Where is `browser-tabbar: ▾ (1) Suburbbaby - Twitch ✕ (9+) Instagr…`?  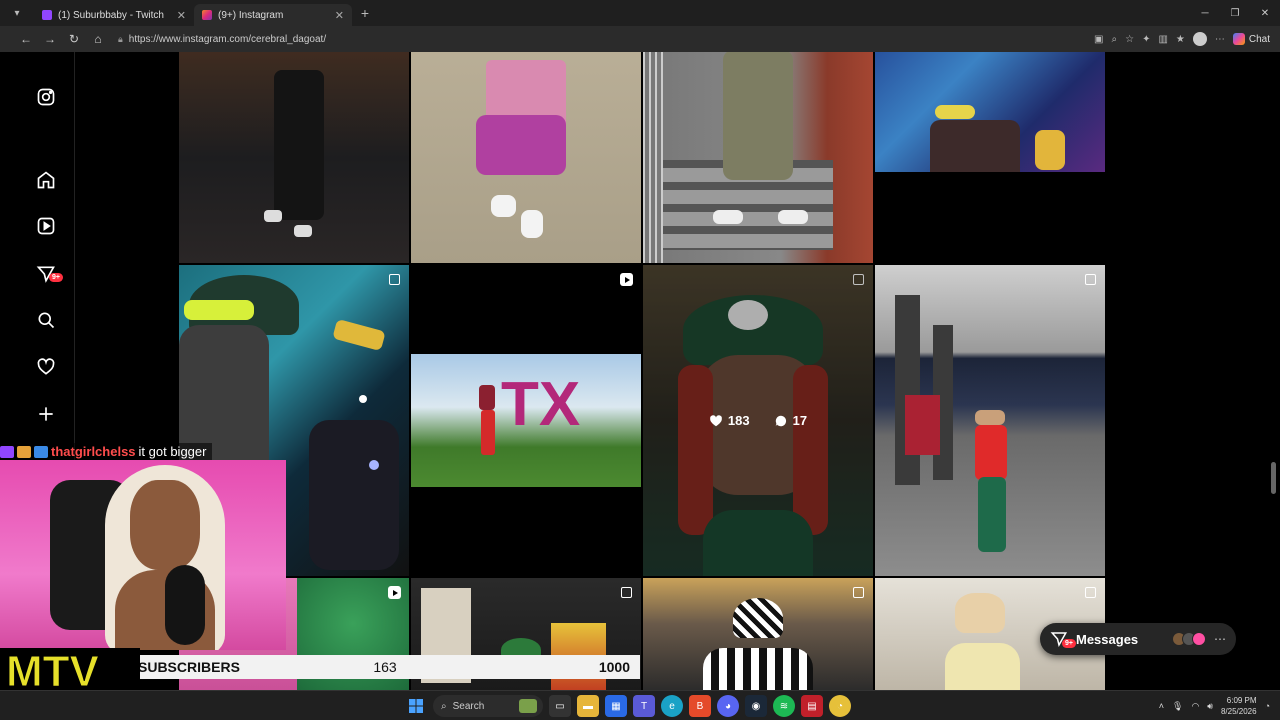
browser-tabbar: ▾ (1) Suburbbaby - Twitch ✕ (9+) Instagr… is located at coordinates (640, 13).